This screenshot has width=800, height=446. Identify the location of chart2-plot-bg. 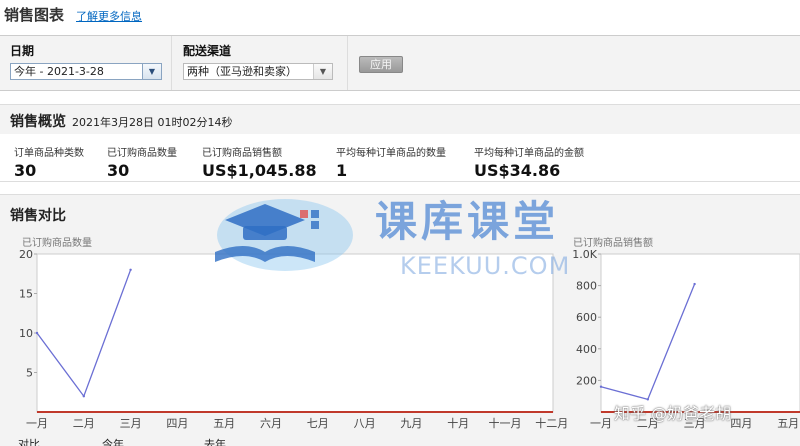
(700, 333).